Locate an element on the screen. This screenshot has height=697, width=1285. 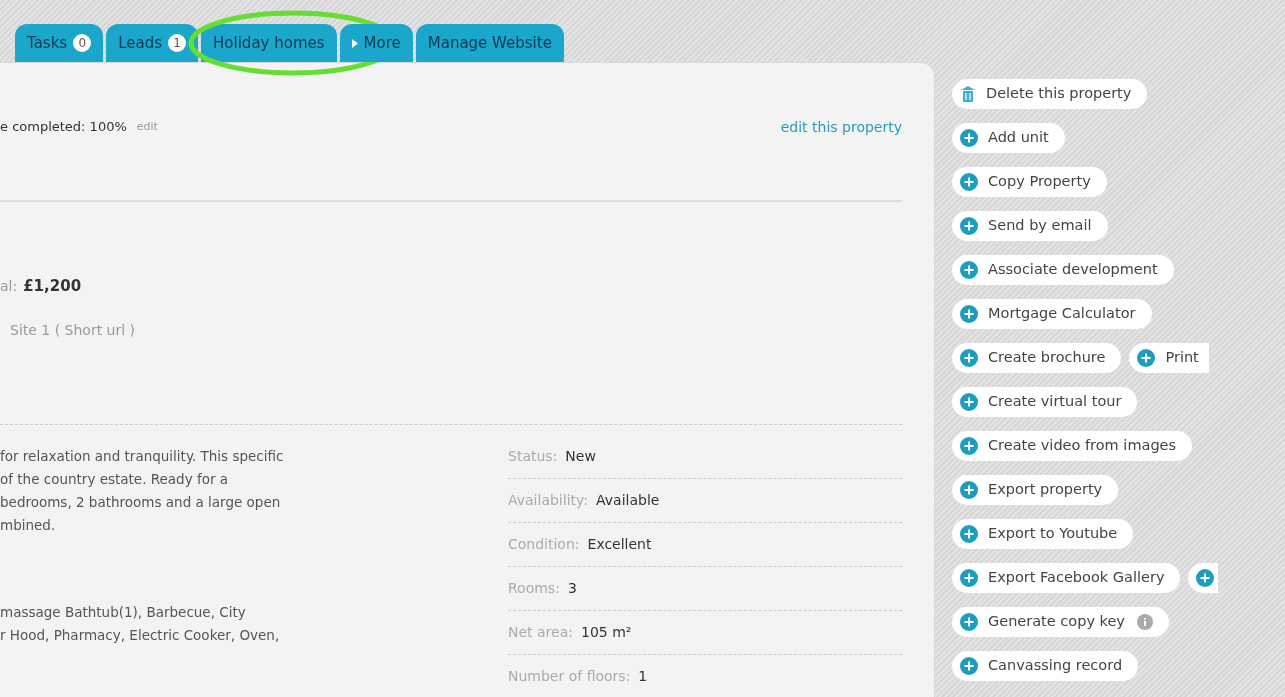
price-label: al: is located at coordinates (9, 286).